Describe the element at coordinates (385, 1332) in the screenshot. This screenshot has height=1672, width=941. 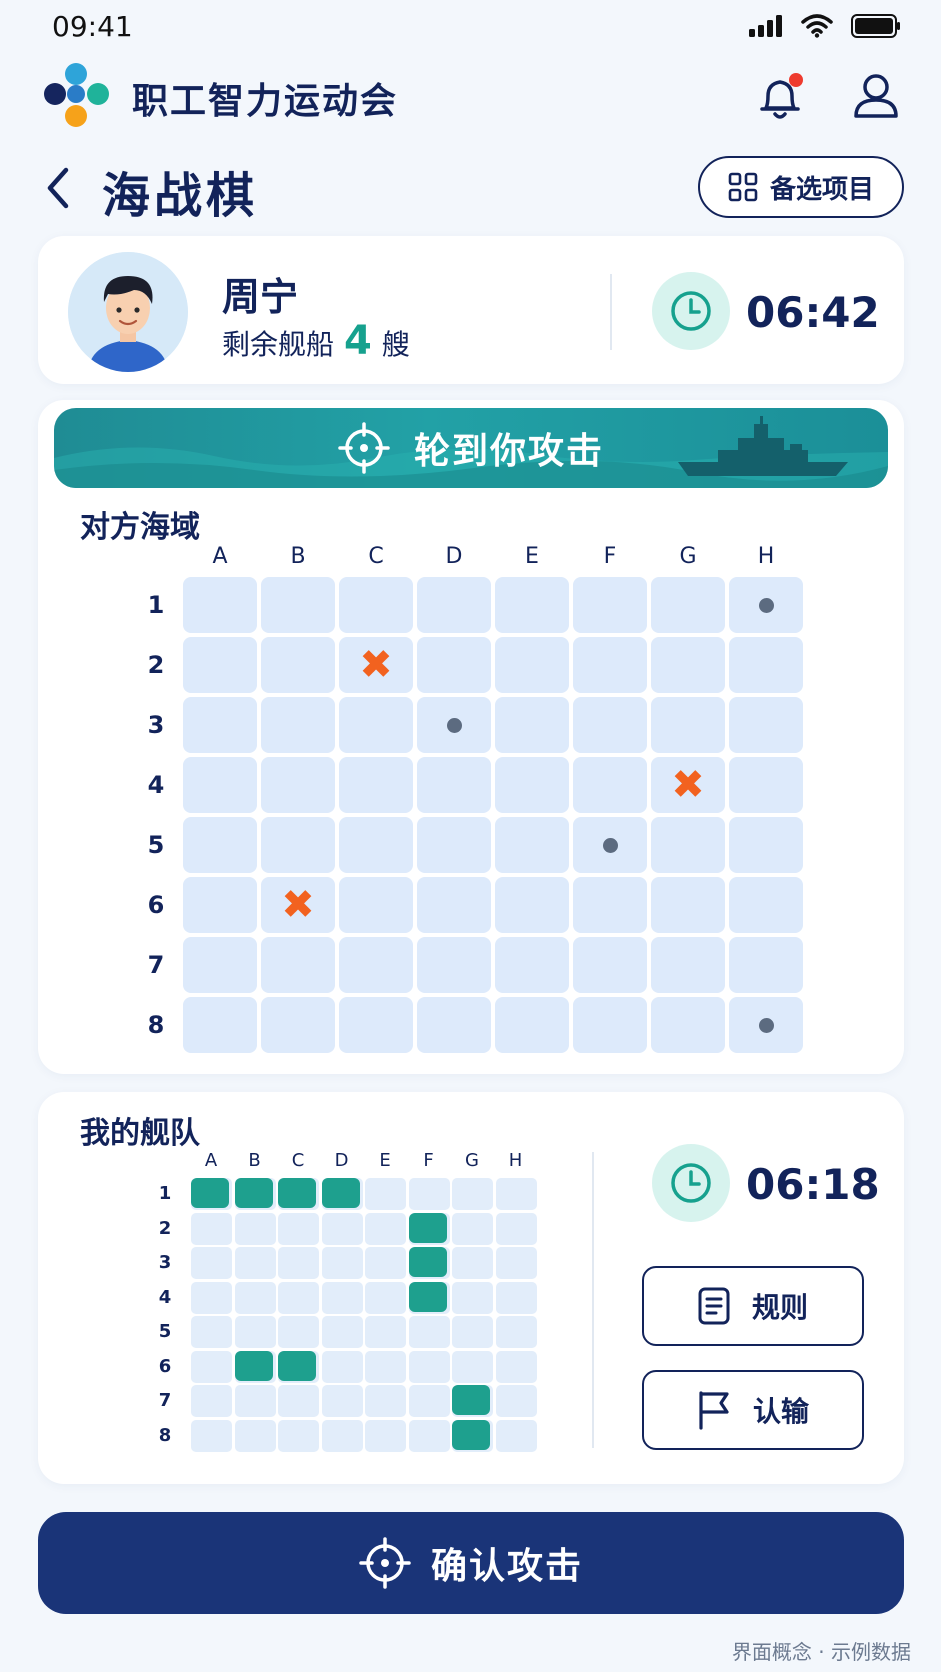
I see `fleet-cell-E5` at that location.